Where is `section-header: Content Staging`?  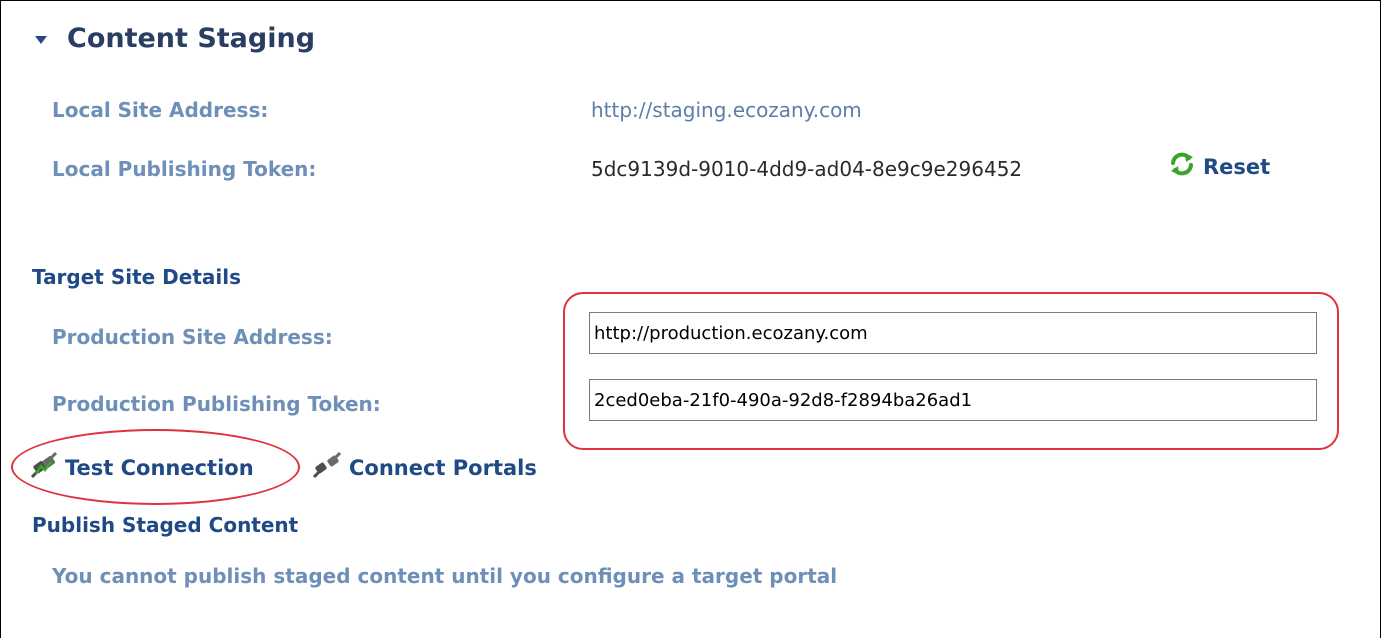
section-header: Content Staging is located at coordinates (175, 38).